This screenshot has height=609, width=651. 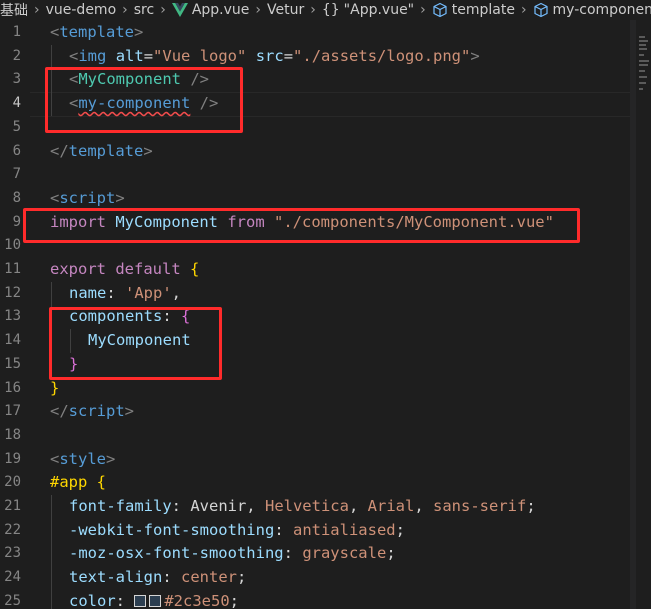 I want to click on code-line: 12 name: 'App',, so click(x=320, y=294).